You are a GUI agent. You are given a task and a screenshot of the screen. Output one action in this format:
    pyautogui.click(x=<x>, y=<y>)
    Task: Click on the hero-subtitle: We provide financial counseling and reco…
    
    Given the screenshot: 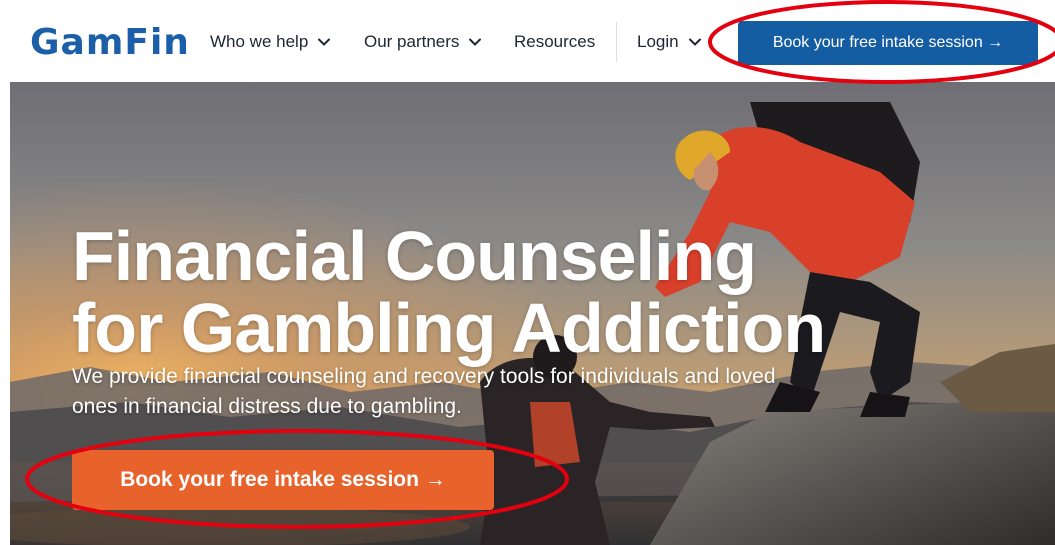 What is the action you would take?
    pyautogui.click(x=424, y=391)
    